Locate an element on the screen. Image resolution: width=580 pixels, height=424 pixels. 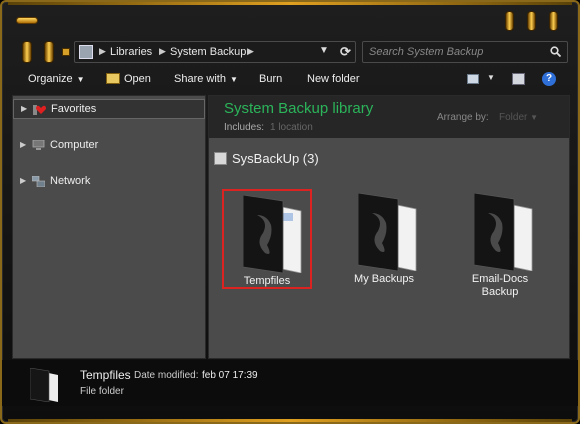
maximize-button is located at coordinates (531, 21).